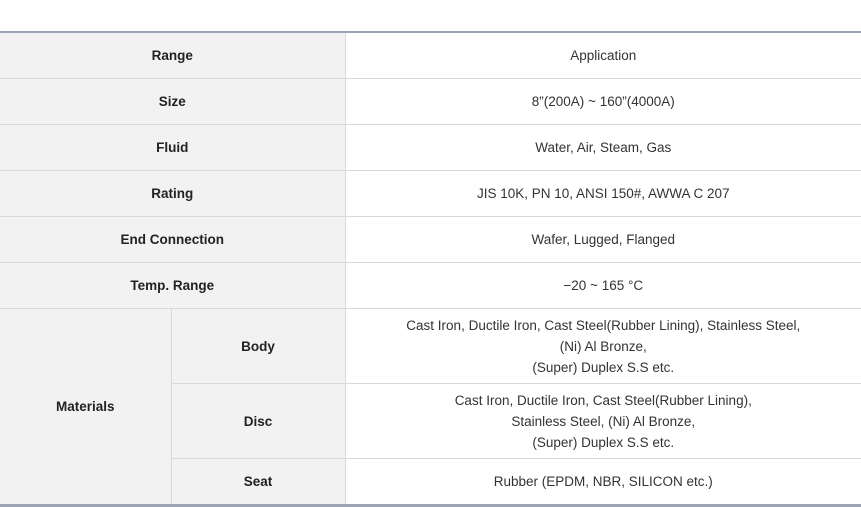  I want to click on table-row-temp-range: Temp. Range −20 ~ 165 °C, so click(430, 285).